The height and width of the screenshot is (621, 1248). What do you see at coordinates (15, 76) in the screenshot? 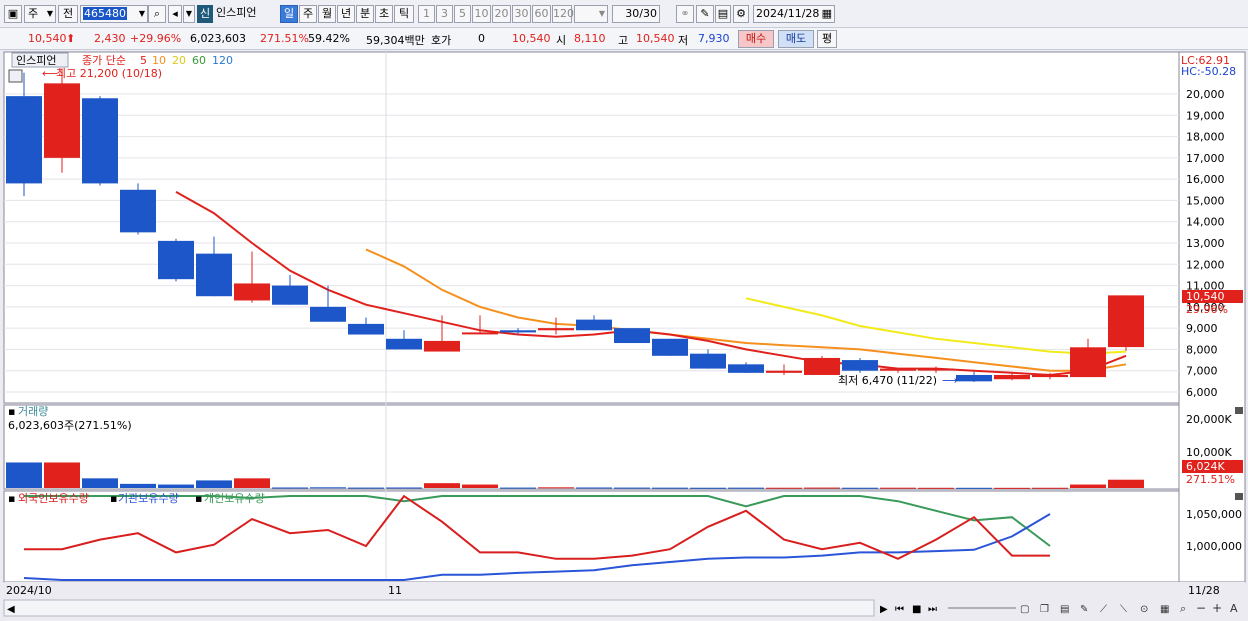
I see `table-icon` at bounding box center [15, 76].